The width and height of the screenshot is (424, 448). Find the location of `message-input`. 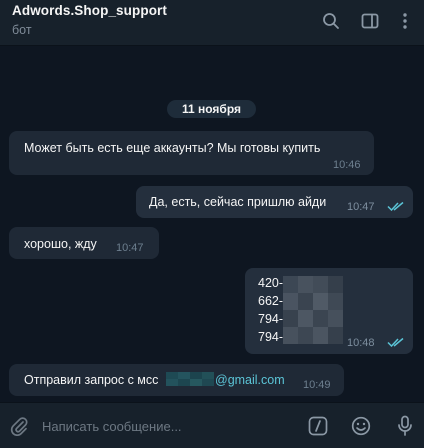

message-input is located at coordinates (167, 426).